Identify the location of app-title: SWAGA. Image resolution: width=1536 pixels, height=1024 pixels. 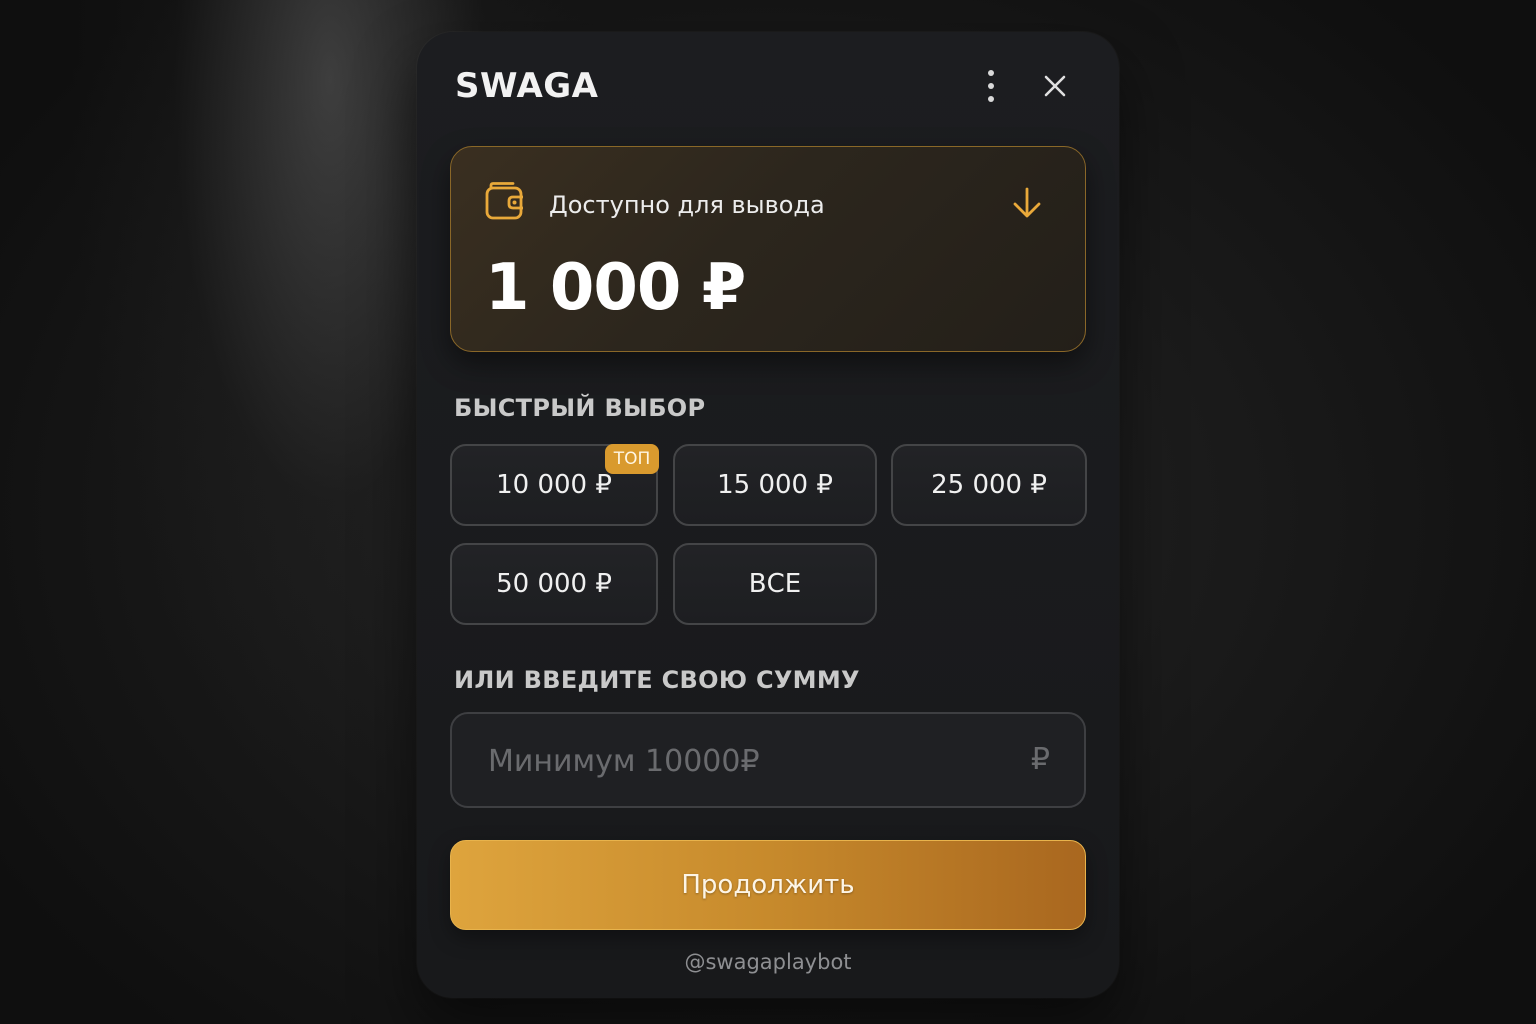
(527, 86).